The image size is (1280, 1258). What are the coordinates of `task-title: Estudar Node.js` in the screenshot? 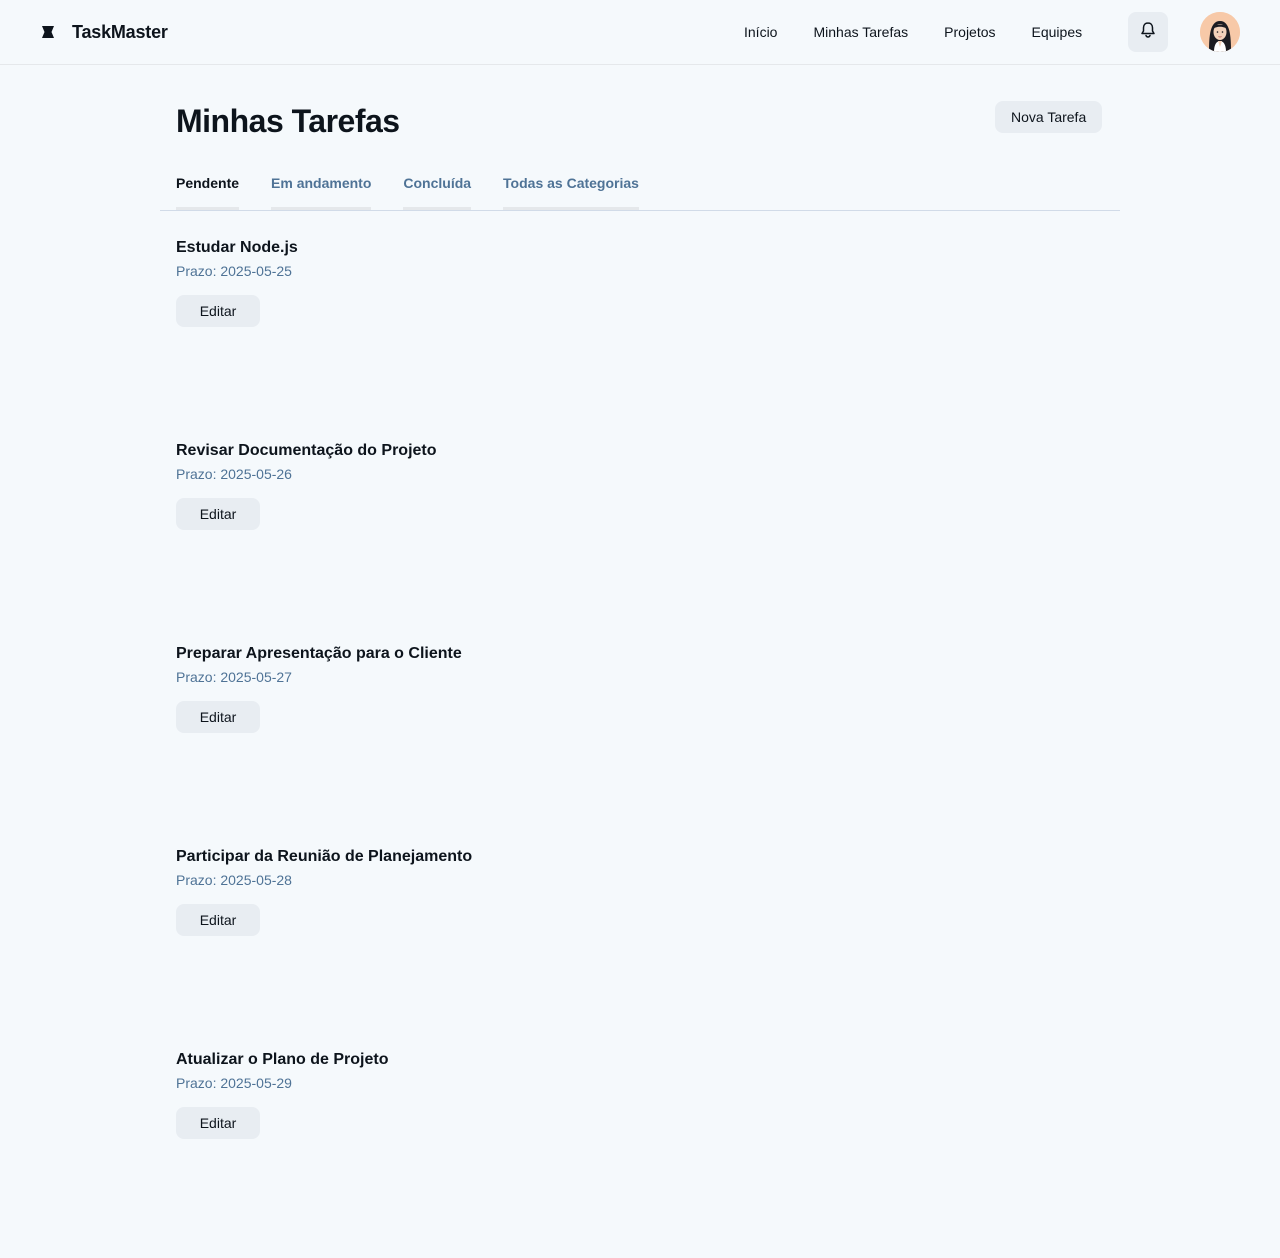 It's located at (237, 247).